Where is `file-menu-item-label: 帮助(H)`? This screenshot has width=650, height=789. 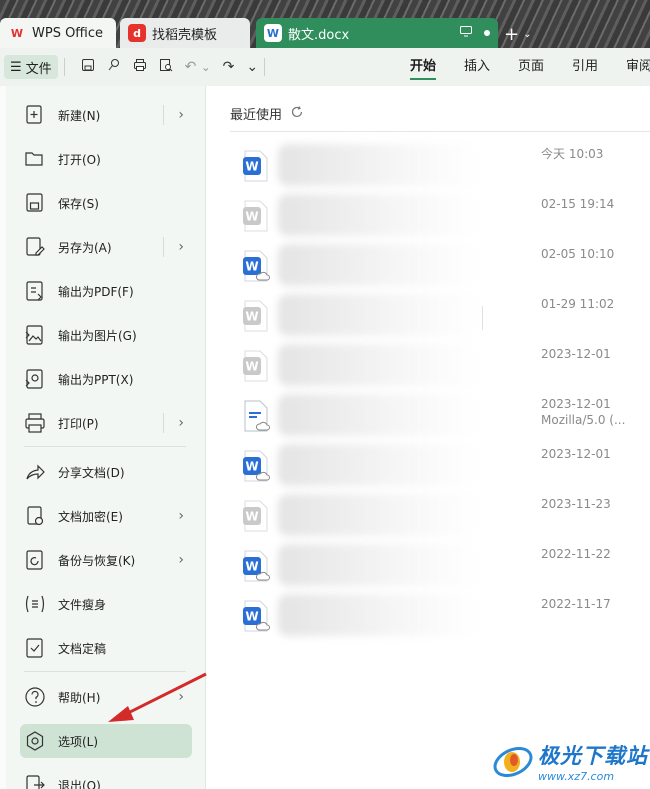
file-menu-item-label: 帮助(H) is located at coordinates (79, 697).